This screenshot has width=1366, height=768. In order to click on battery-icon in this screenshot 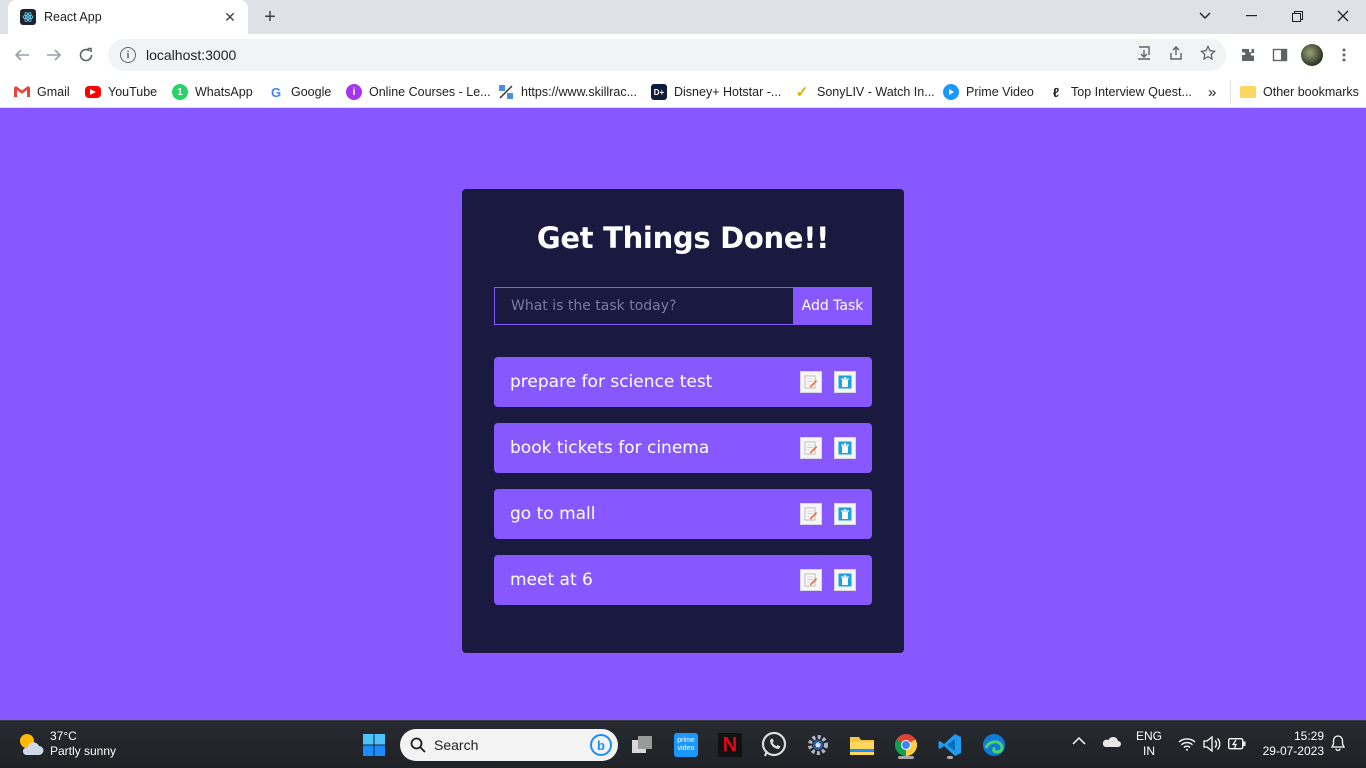, I will do `click(1237, 746)`.